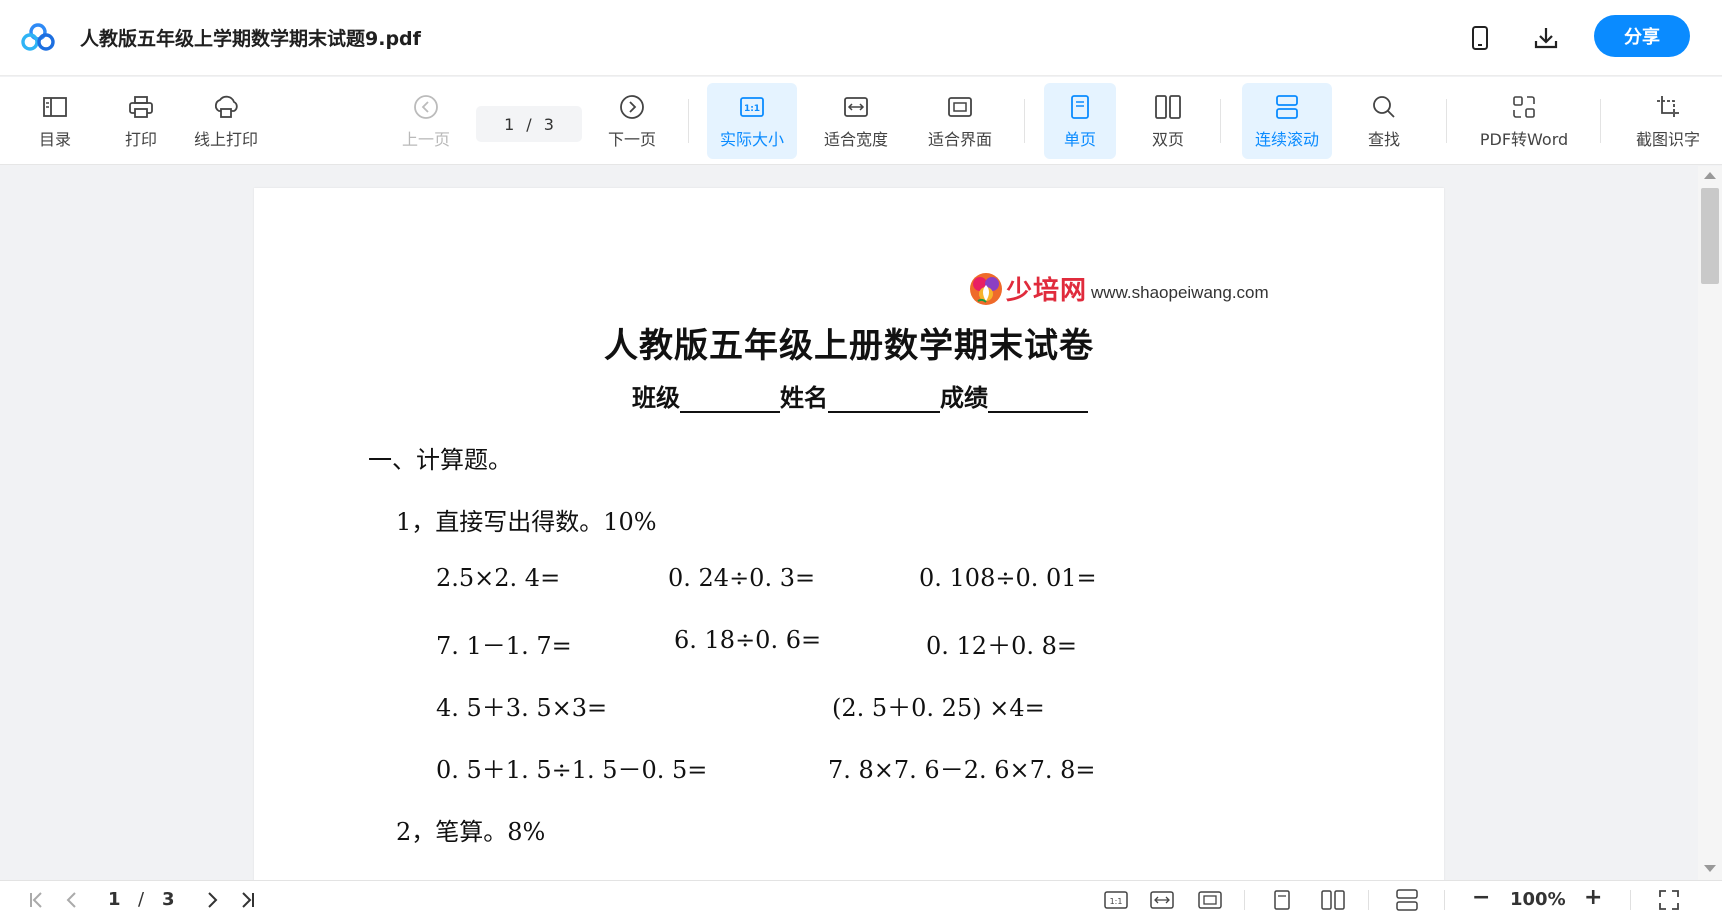 Image resolution: width=1722 pixels, height=917 pixels. I want to click on score-blank, so click(1038, 400).